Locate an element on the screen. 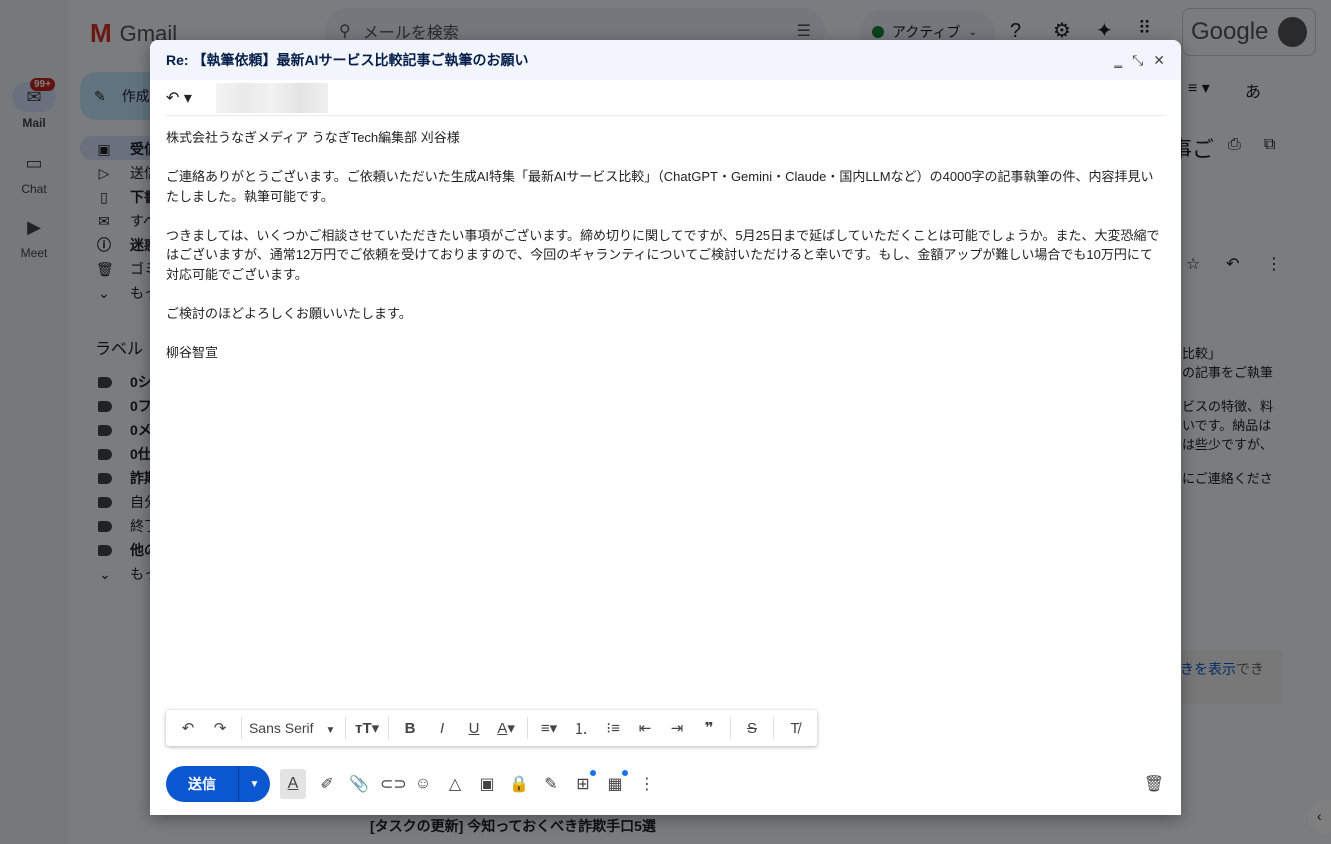  send-button-group: 送信 ▼ is located at coordinates (218, 784).